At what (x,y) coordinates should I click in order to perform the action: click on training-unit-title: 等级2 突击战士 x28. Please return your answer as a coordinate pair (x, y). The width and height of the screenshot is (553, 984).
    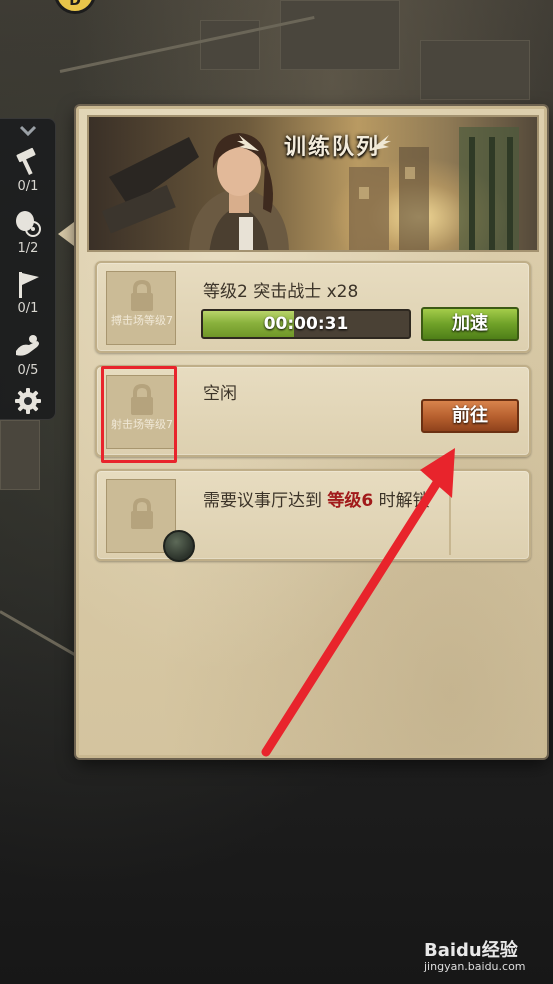
    Looking at the image, I should click on (281, 292).